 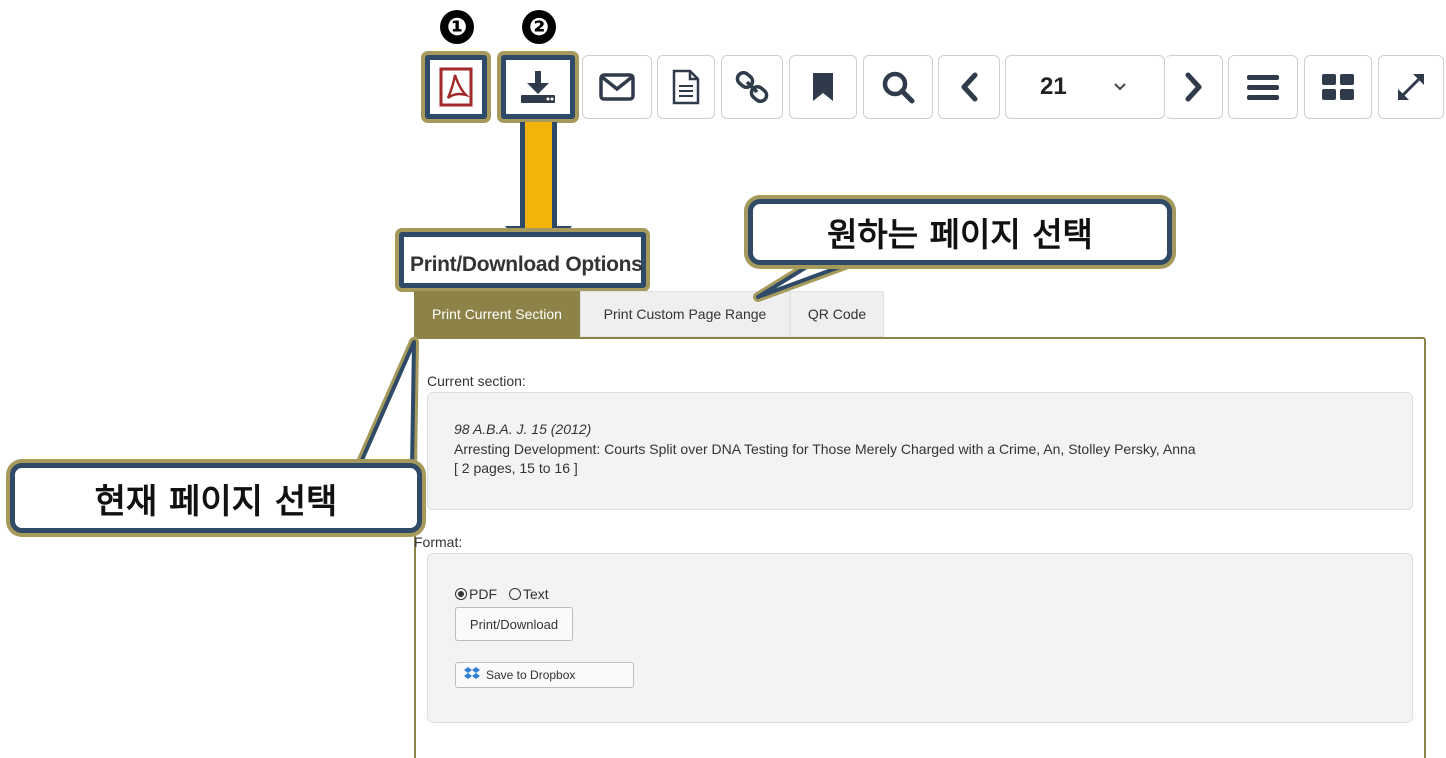 I want to click on current-page-callout: 현재 페이지 선택, so click(x=216, y=498).